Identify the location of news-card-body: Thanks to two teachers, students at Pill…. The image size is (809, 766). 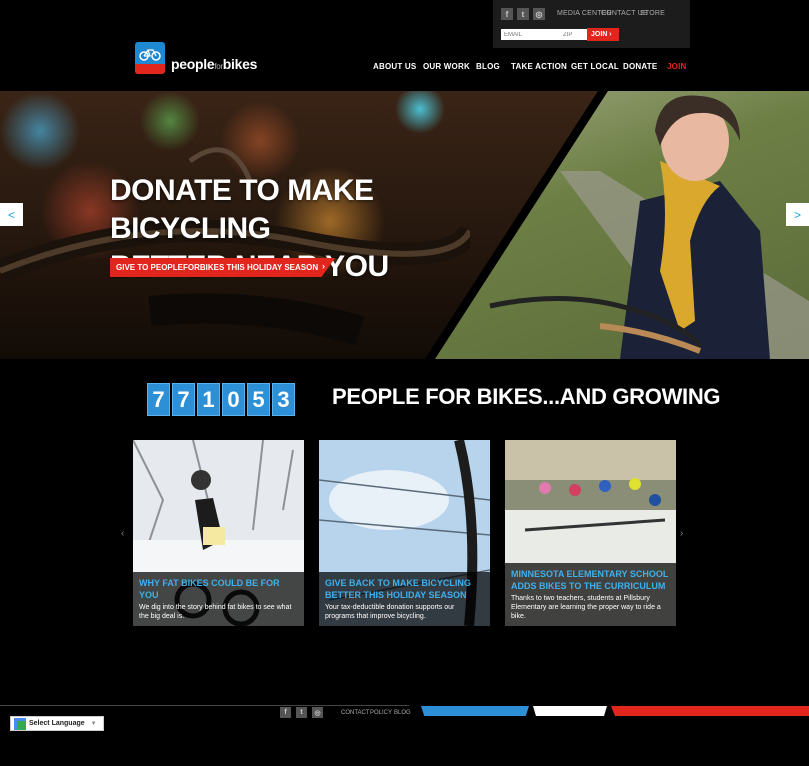
(586, 607).